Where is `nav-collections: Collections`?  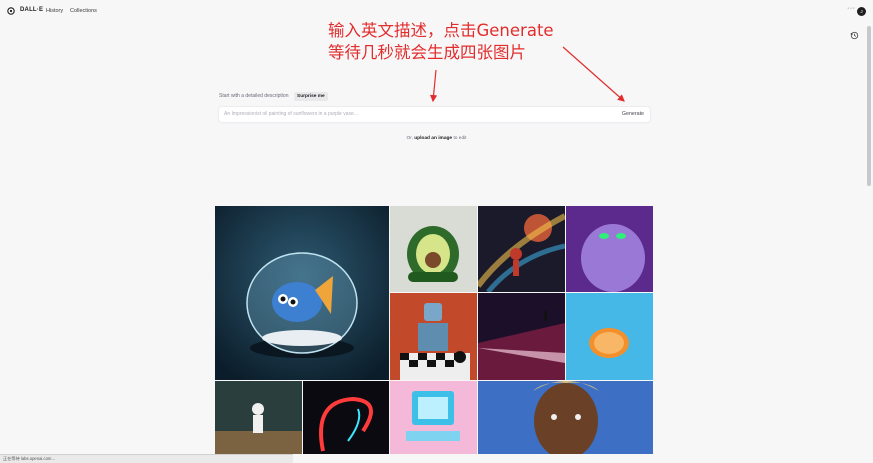 nav-collections: Collections is located at coordinates (83, 11).